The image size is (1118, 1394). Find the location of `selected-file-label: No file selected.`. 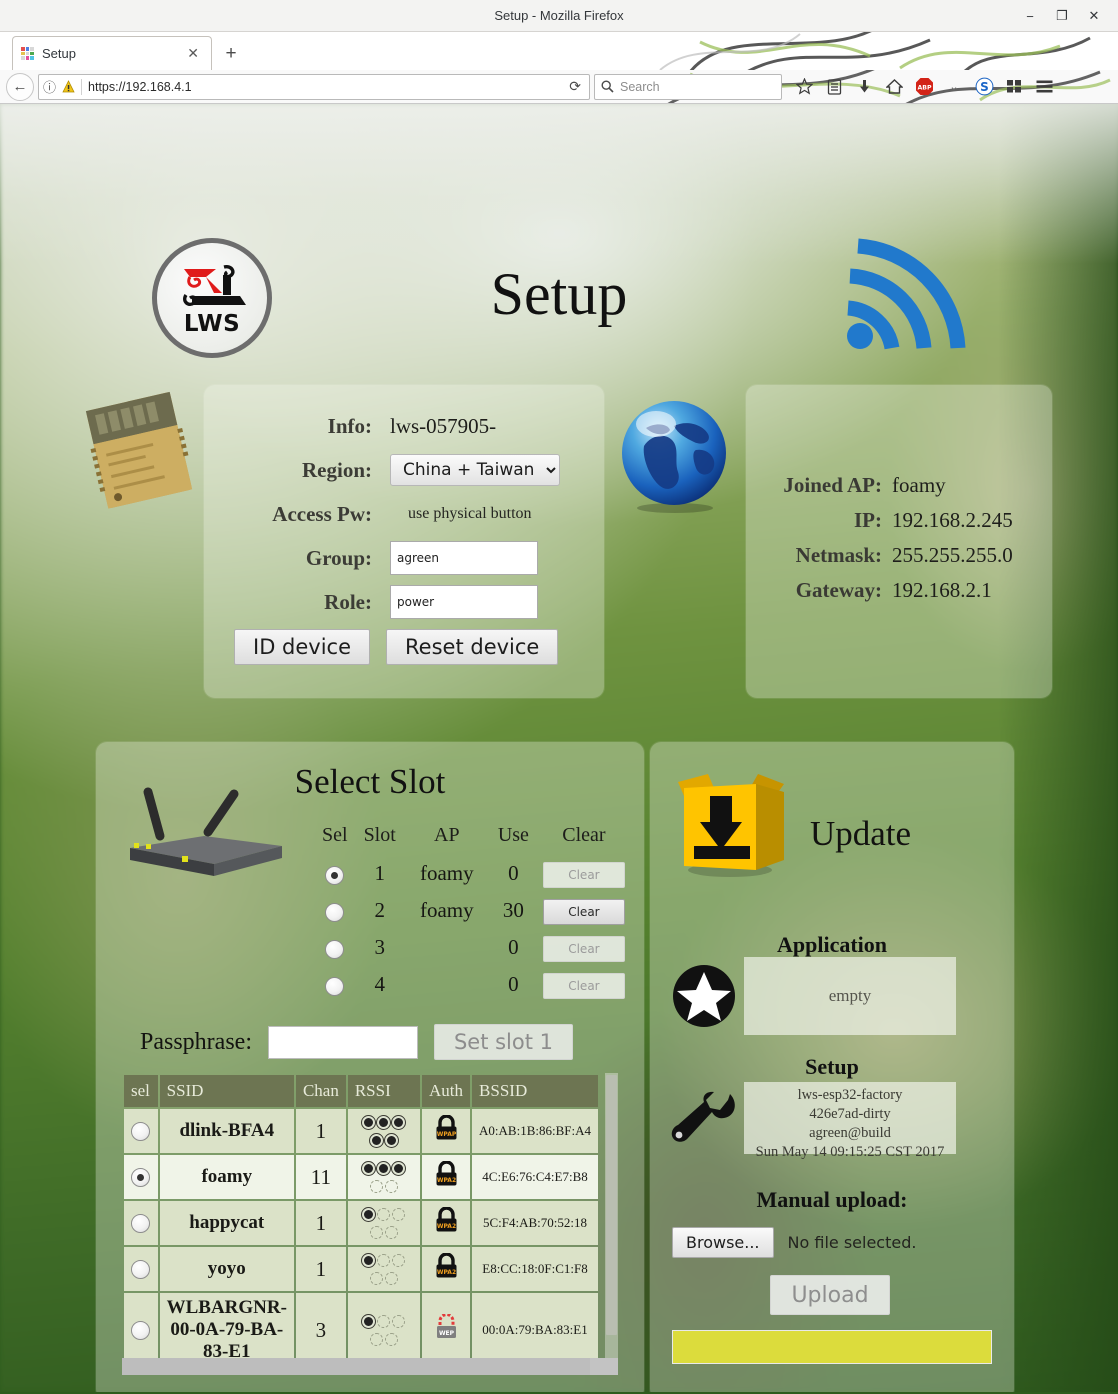

selected-file-label: No file selected. is located at coordinates (852, 1242).